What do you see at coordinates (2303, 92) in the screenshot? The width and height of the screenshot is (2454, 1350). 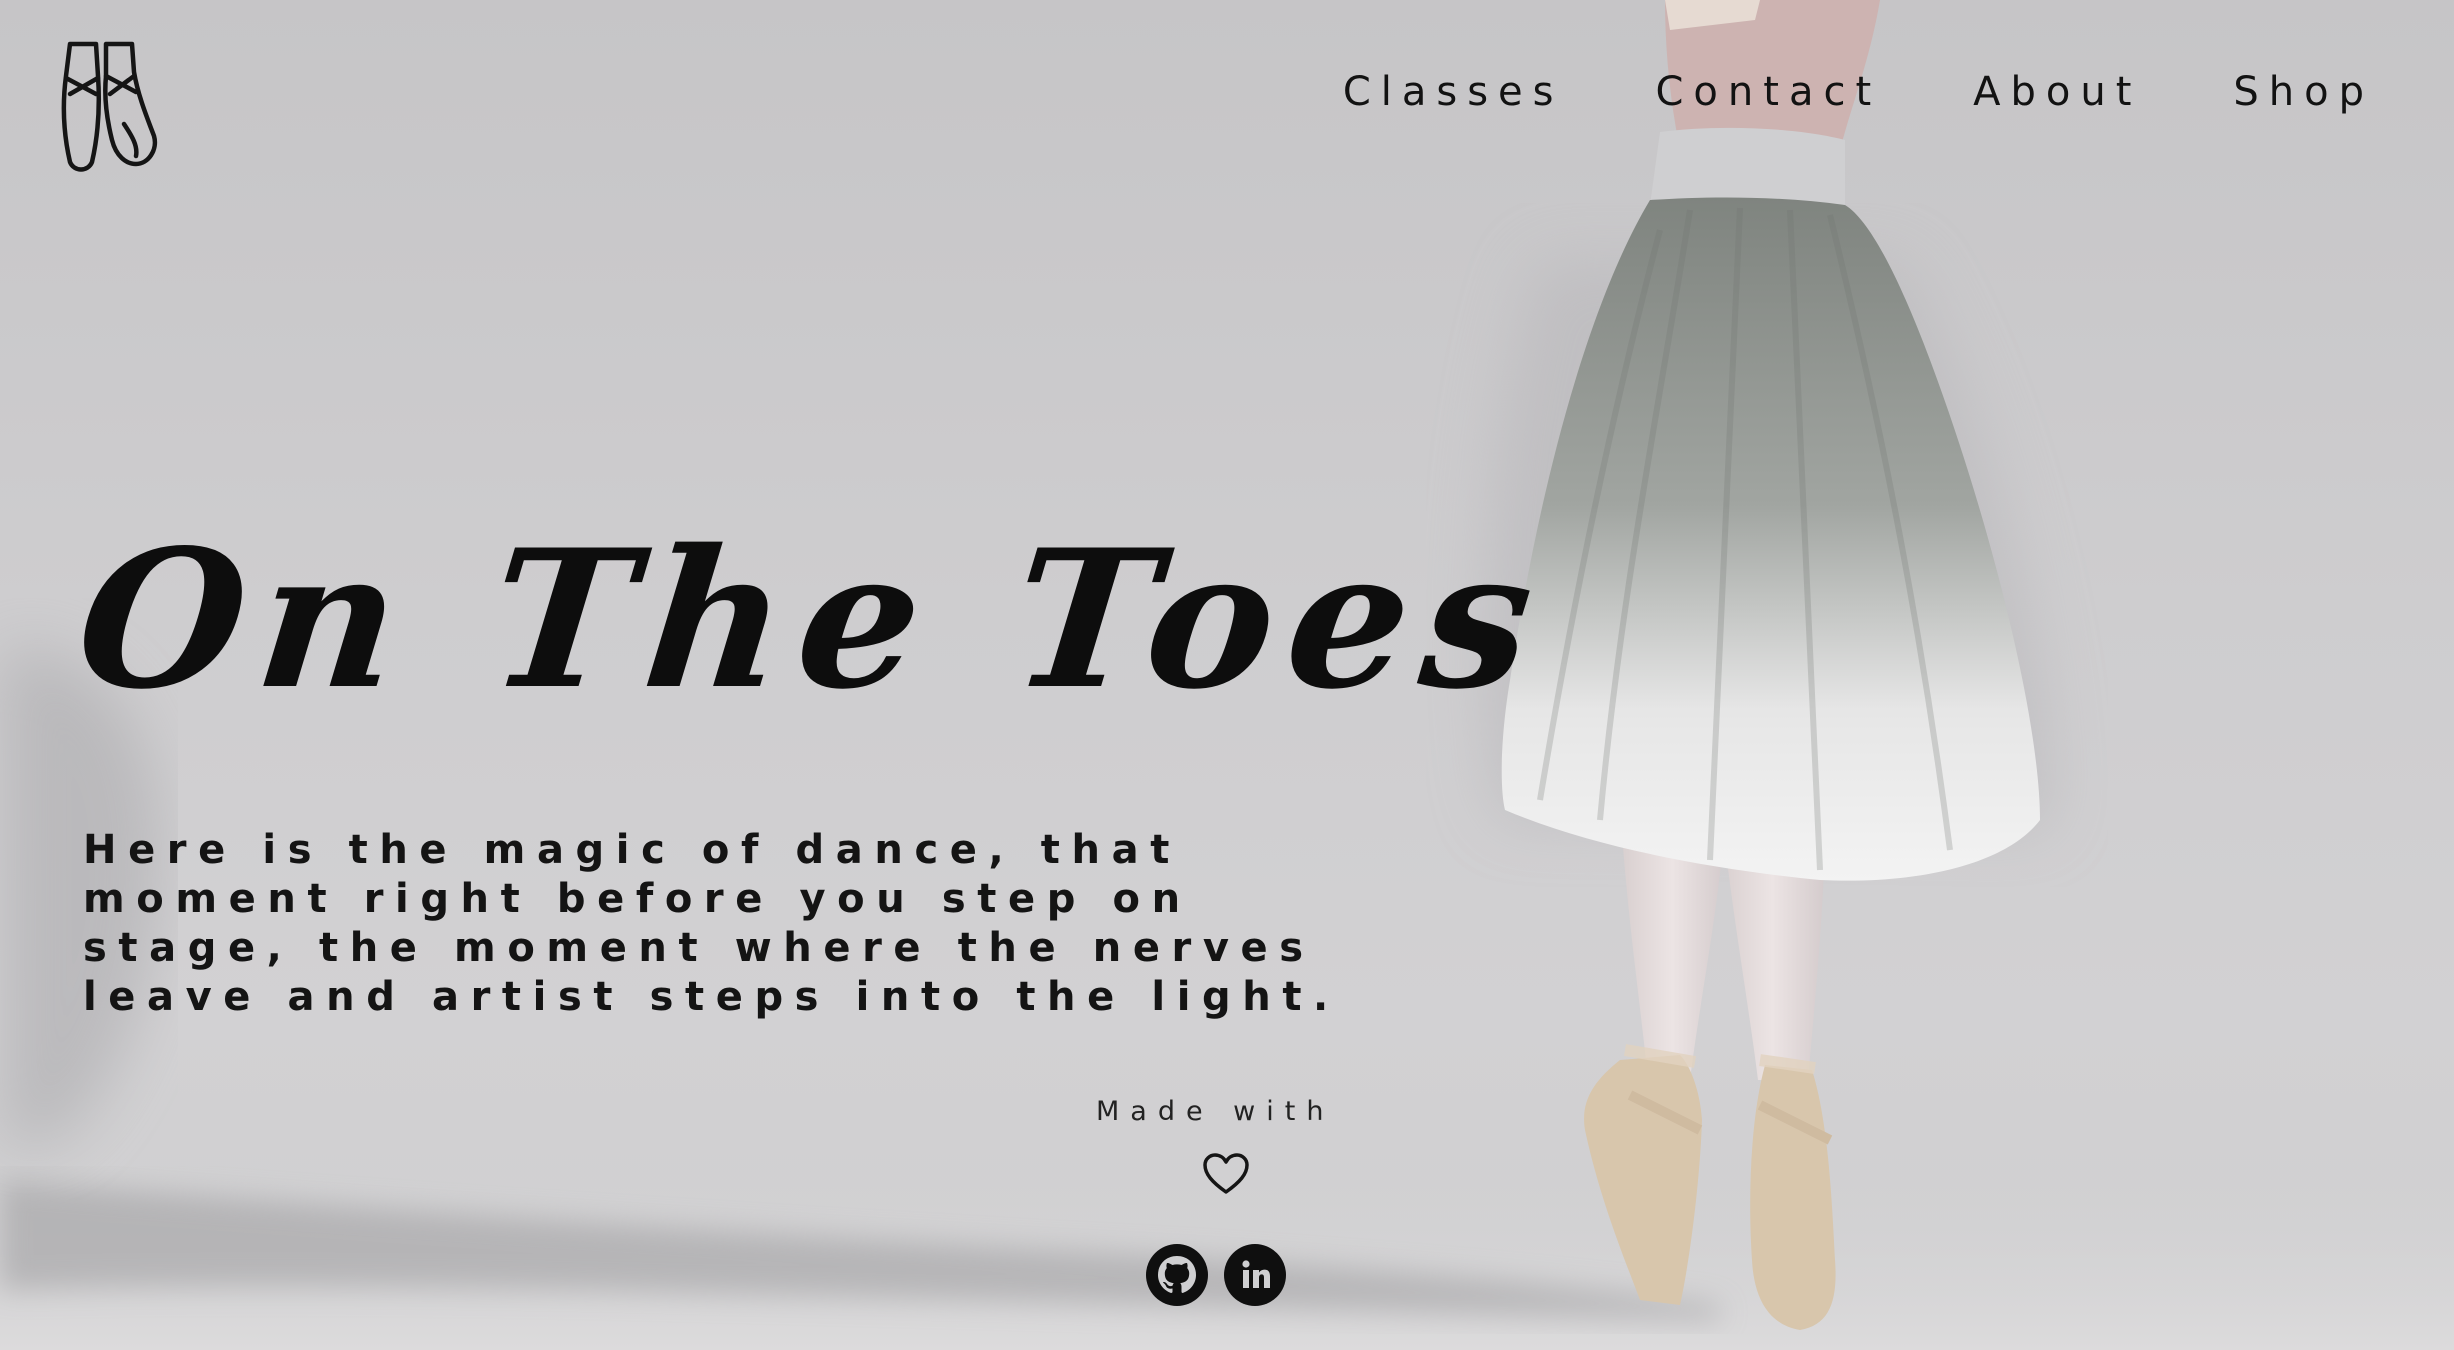 I see `nav-shop-link: Shop` at bounding box center [2303, 92].